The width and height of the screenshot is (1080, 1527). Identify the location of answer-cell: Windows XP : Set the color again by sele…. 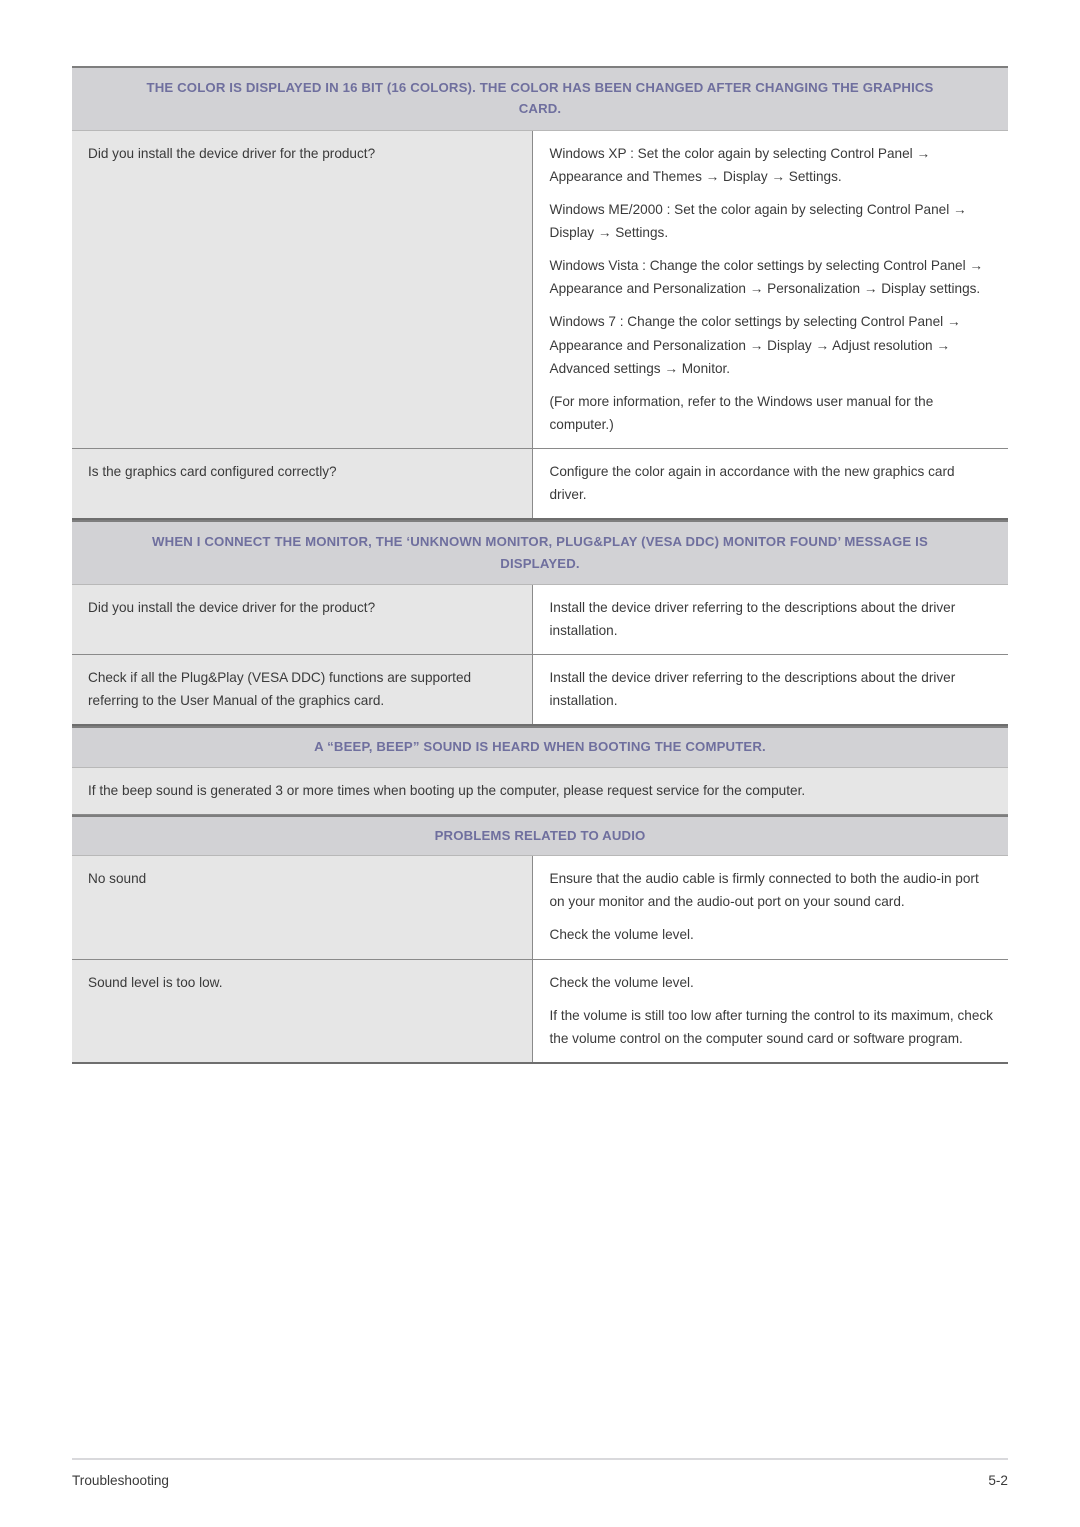
(769, 289).